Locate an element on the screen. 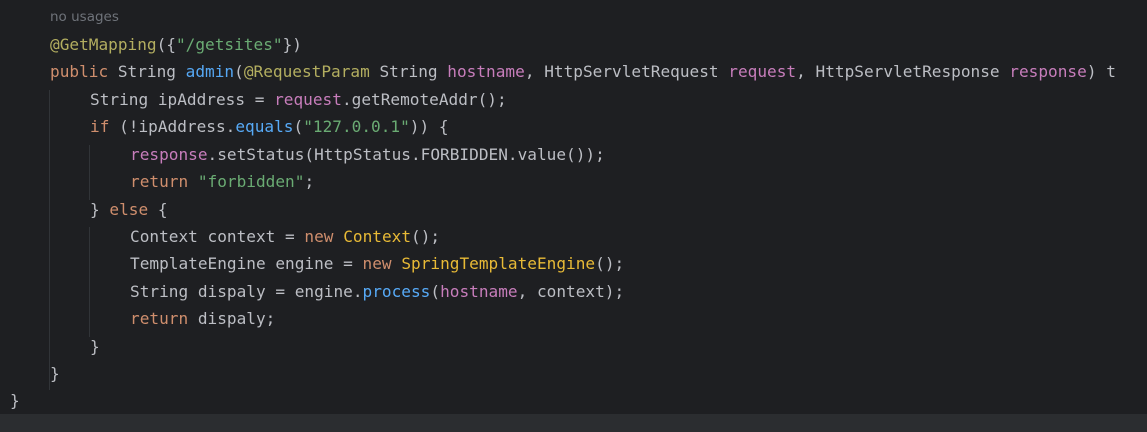 This screenshot has width=1147, height=432. code-token: ; is located at coordinates (309, 181).